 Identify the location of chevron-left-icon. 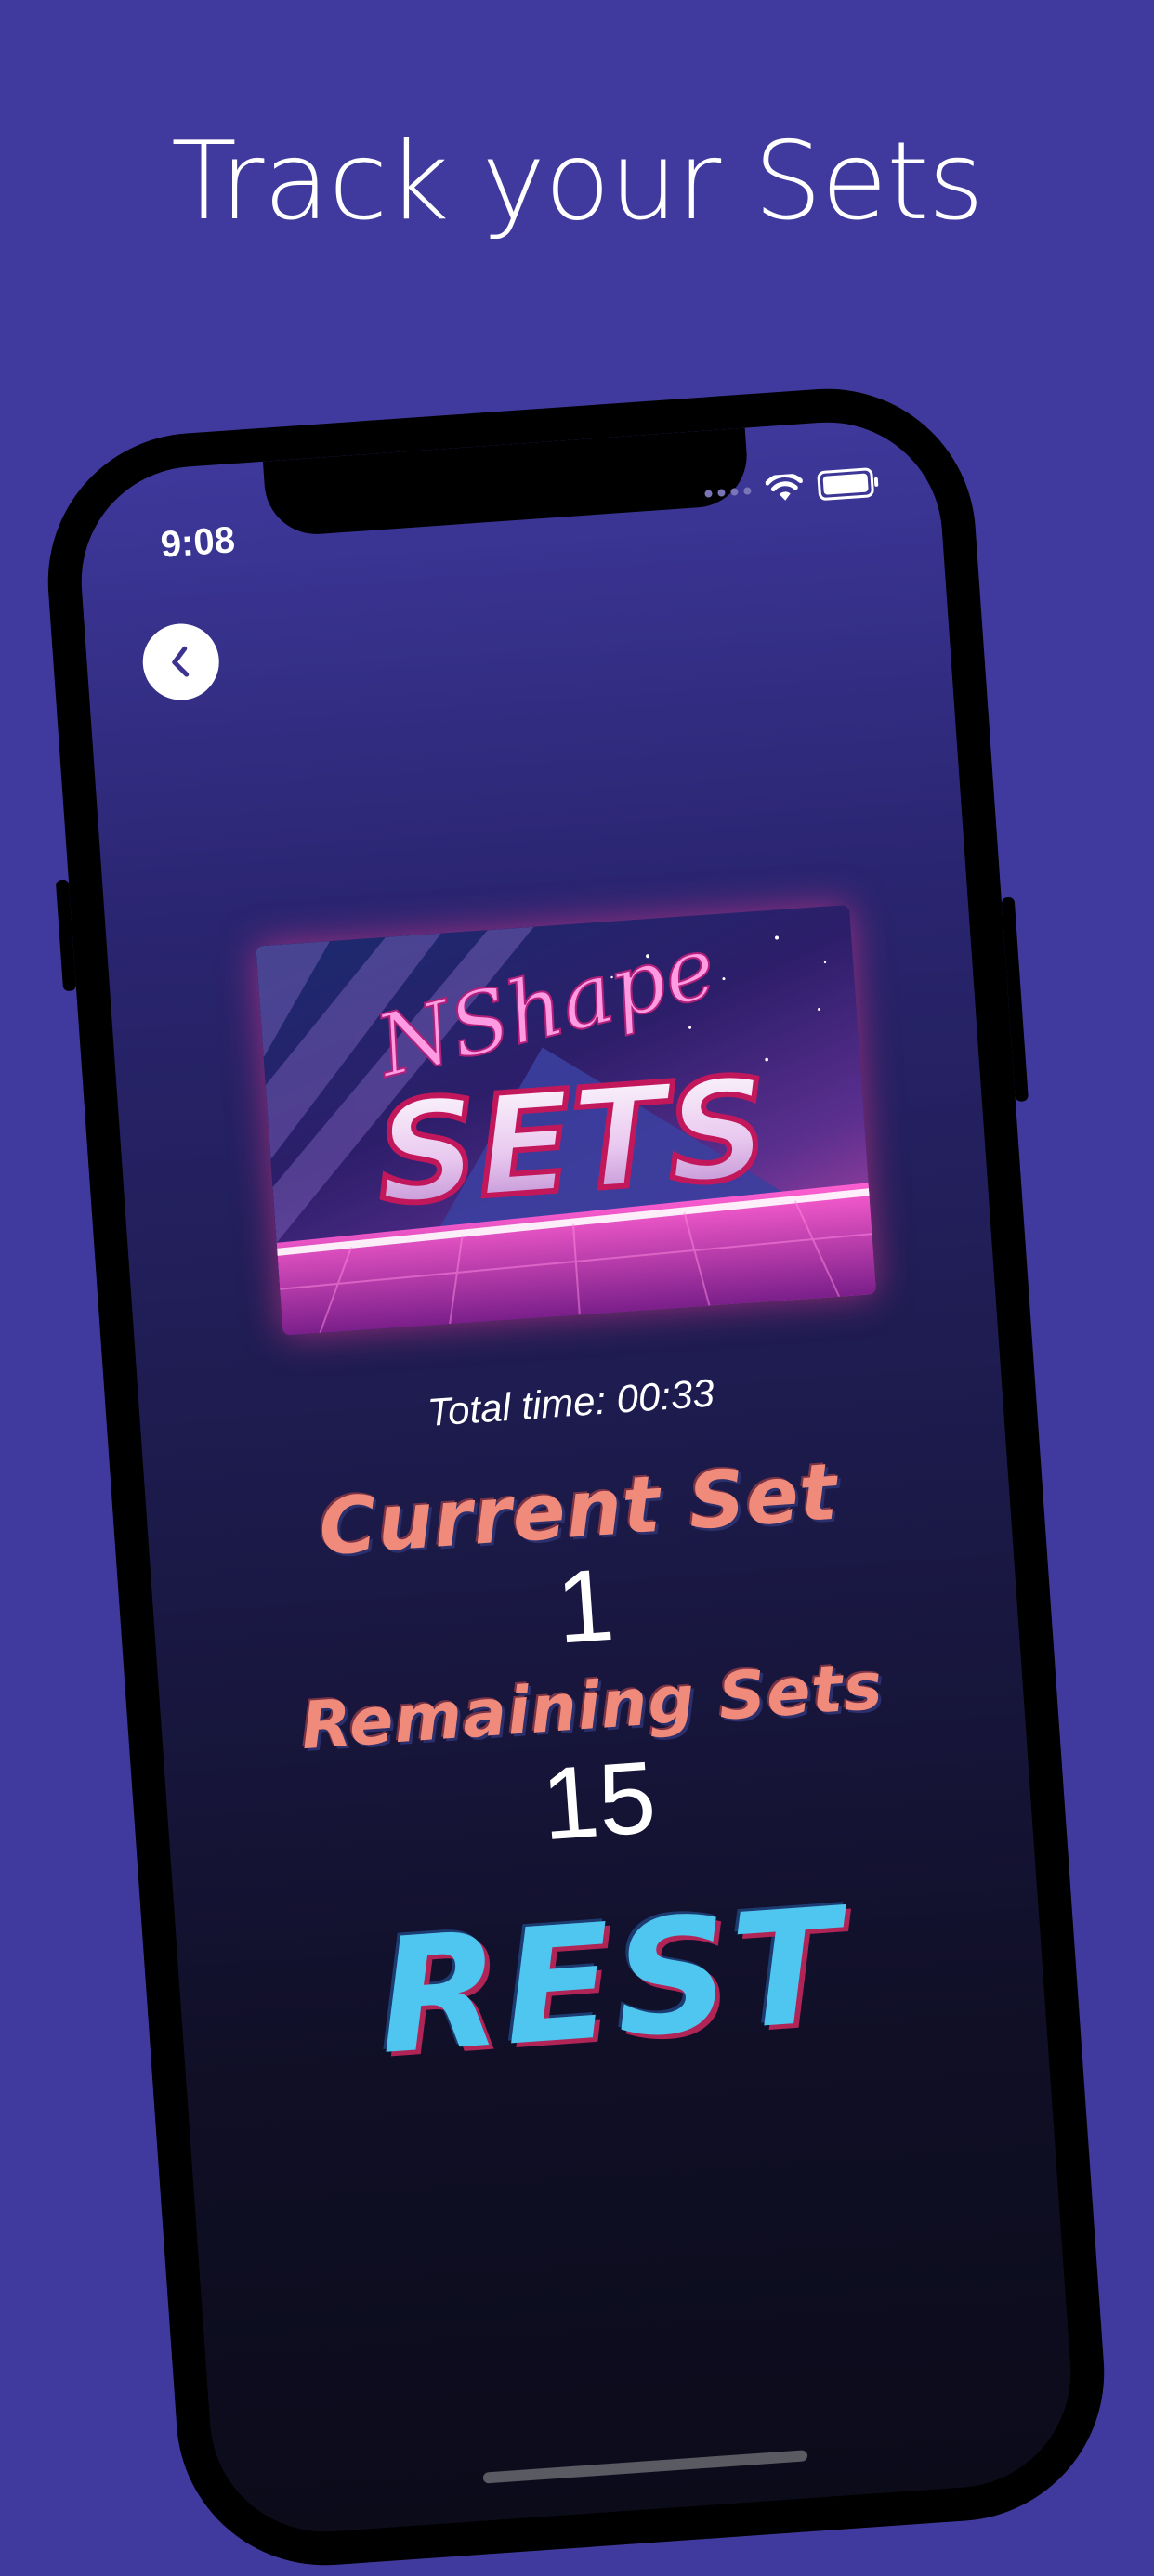
(181, 661).